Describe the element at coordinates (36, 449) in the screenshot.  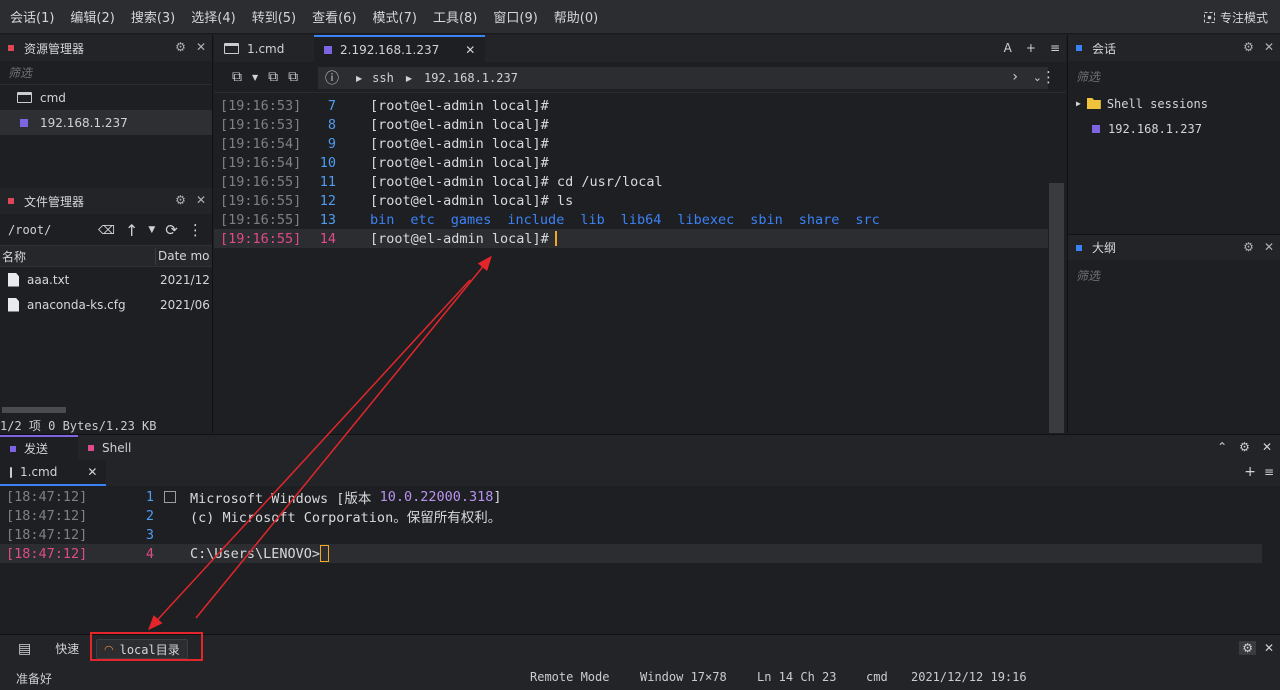
I see `tab-label: 发送` at that location.